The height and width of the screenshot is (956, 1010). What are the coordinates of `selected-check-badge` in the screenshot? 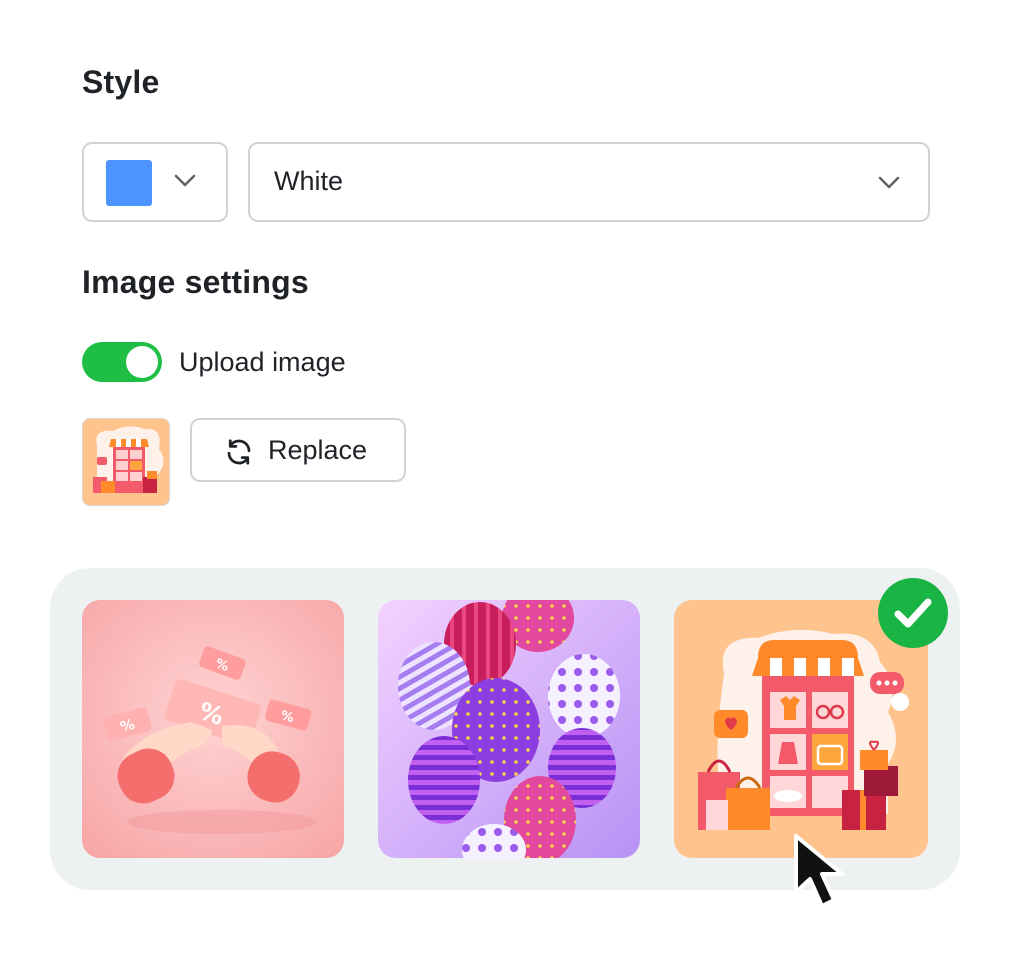 It's located at (913, 613).